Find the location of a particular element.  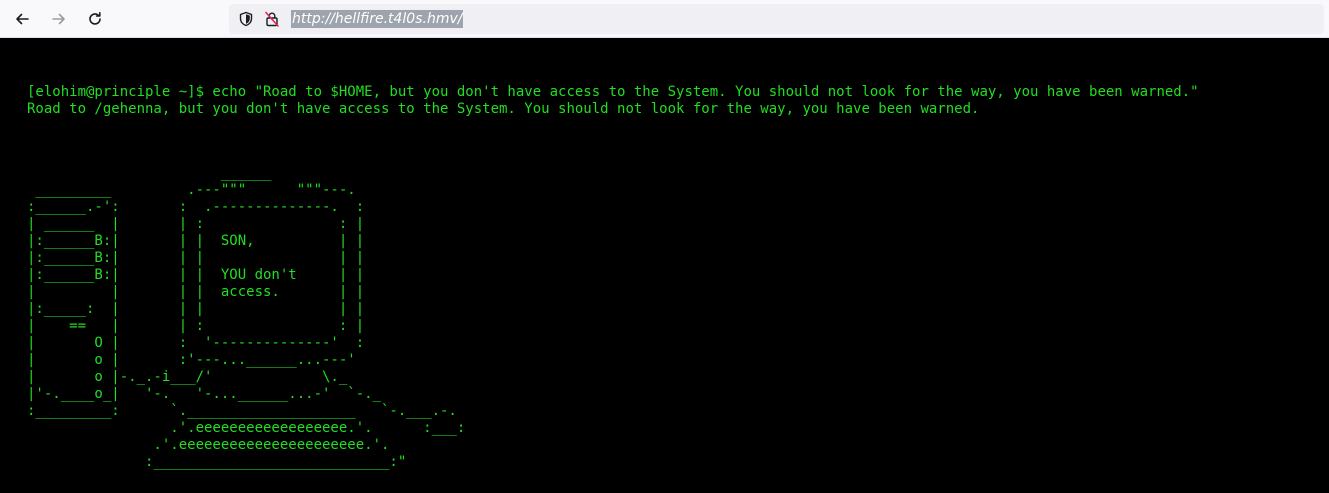

arrow-left-icon is located at coordinates (22, 19).